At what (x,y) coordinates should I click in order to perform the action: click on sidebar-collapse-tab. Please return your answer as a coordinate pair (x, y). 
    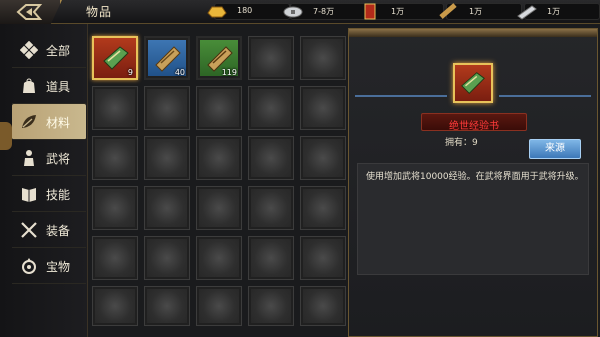
    Looking at the image, I should click on (6, 136).